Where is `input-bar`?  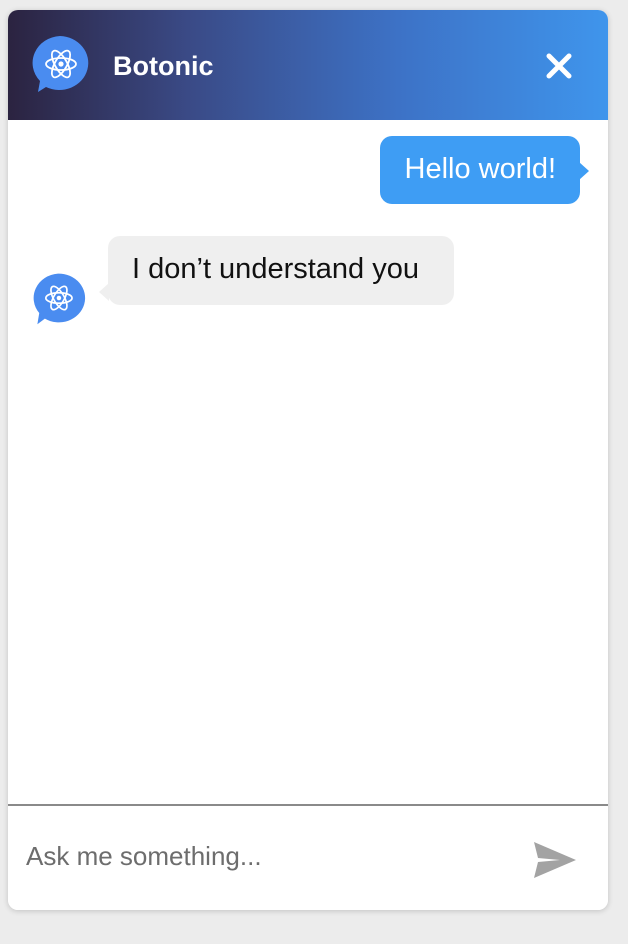 input-bar is located at coordinates (308, 857).